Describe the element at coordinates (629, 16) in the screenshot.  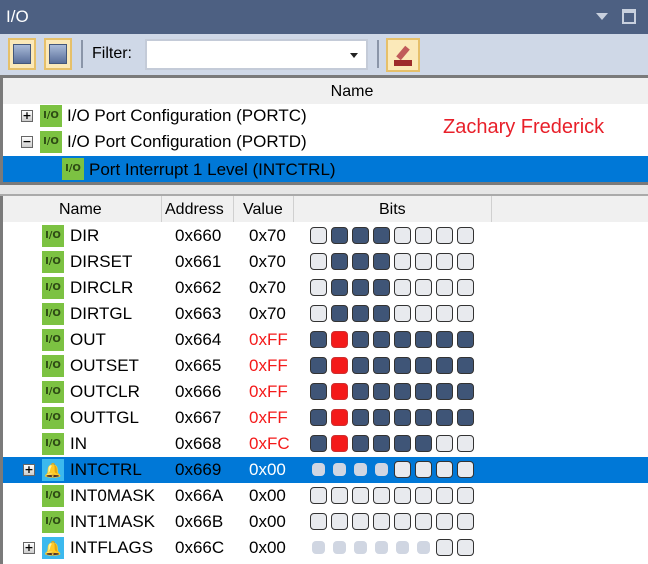
I see `maximize-icon` at that location.